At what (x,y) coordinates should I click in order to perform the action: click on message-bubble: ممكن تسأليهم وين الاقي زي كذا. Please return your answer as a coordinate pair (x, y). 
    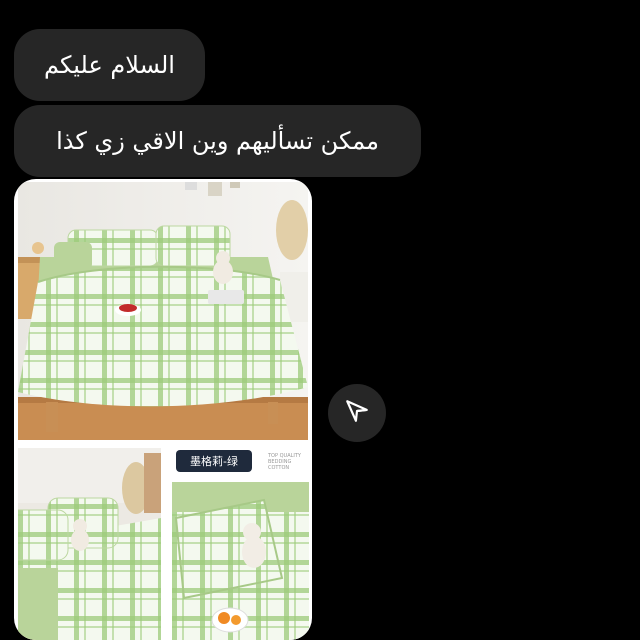
    Looking at the image, I should click on (217, 141).